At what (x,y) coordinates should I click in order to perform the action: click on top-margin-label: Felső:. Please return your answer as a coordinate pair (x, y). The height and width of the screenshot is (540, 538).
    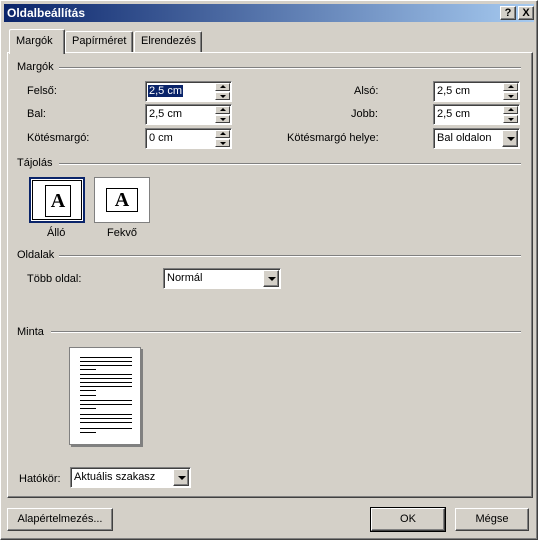
    Looking at the image, I should click on (42, 91).